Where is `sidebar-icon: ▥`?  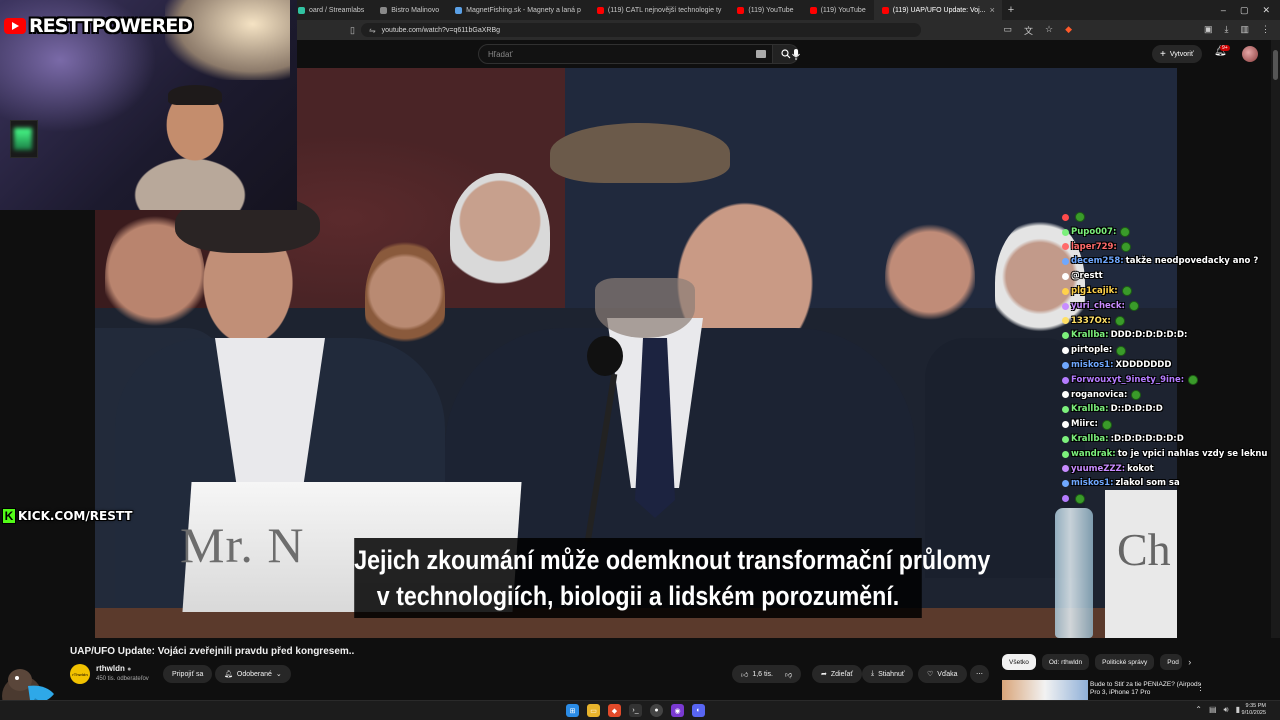
sidebar-icon: ▥ is located at coordinates (1244, 30).